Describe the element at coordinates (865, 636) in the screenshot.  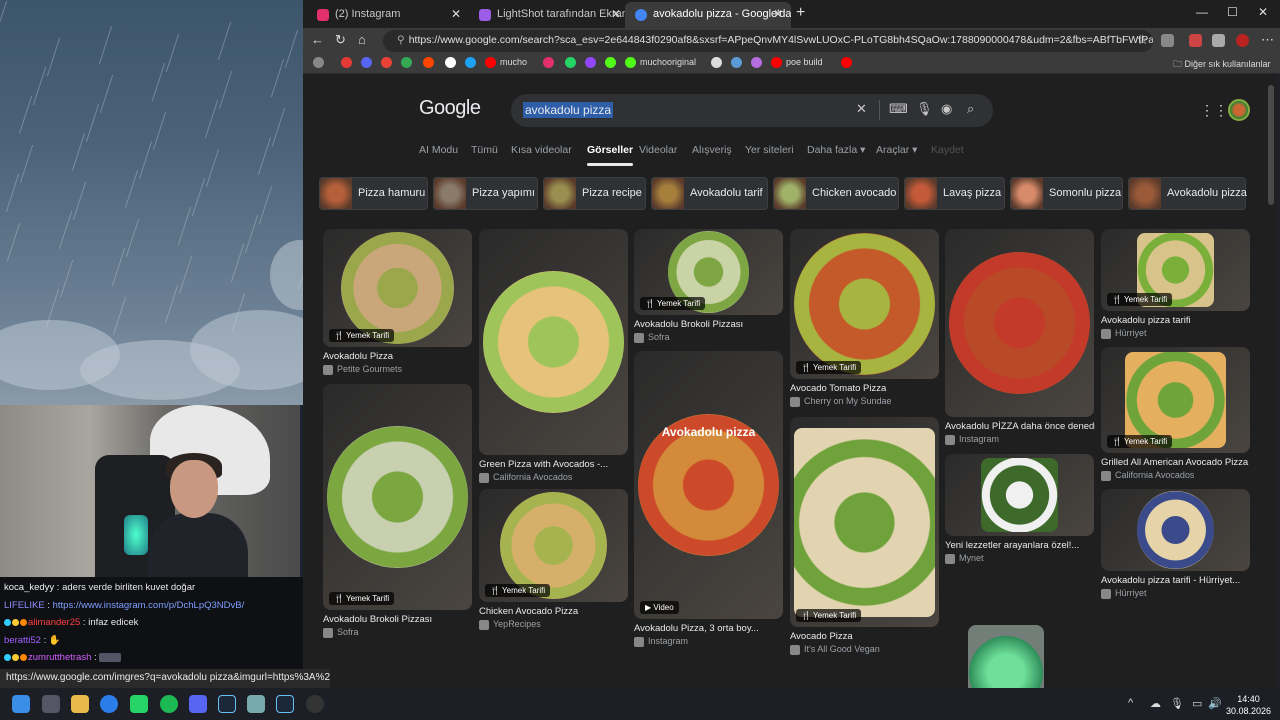
I see `result-title: Avocado Pizza` at that location.